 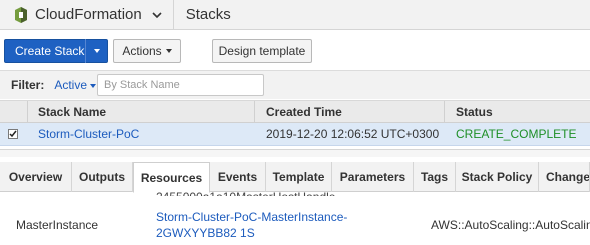 I want to click on tab-tags: Tags, so click(x=435, y=177).